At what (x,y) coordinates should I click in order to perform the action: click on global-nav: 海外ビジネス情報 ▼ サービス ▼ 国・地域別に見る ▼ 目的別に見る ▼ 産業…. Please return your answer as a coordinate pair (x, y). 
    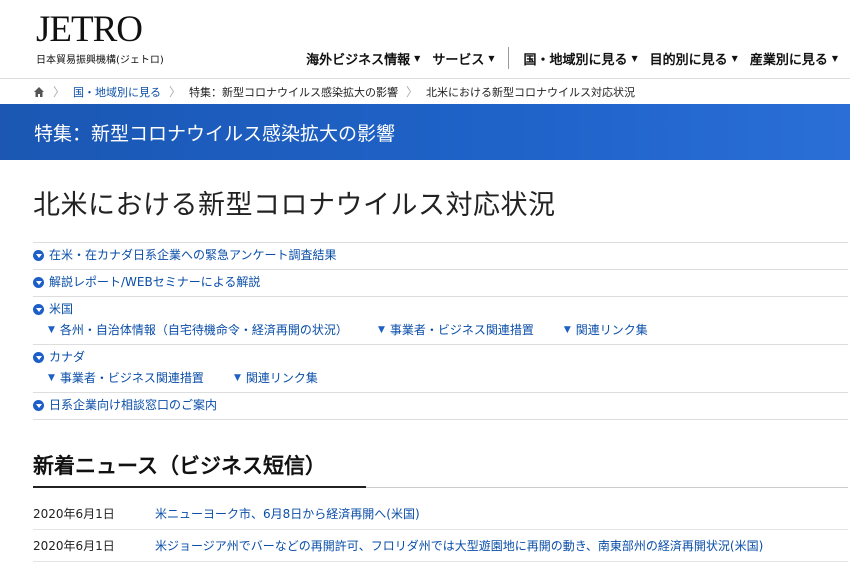
    Looking at the image, I should click on (566, 58).